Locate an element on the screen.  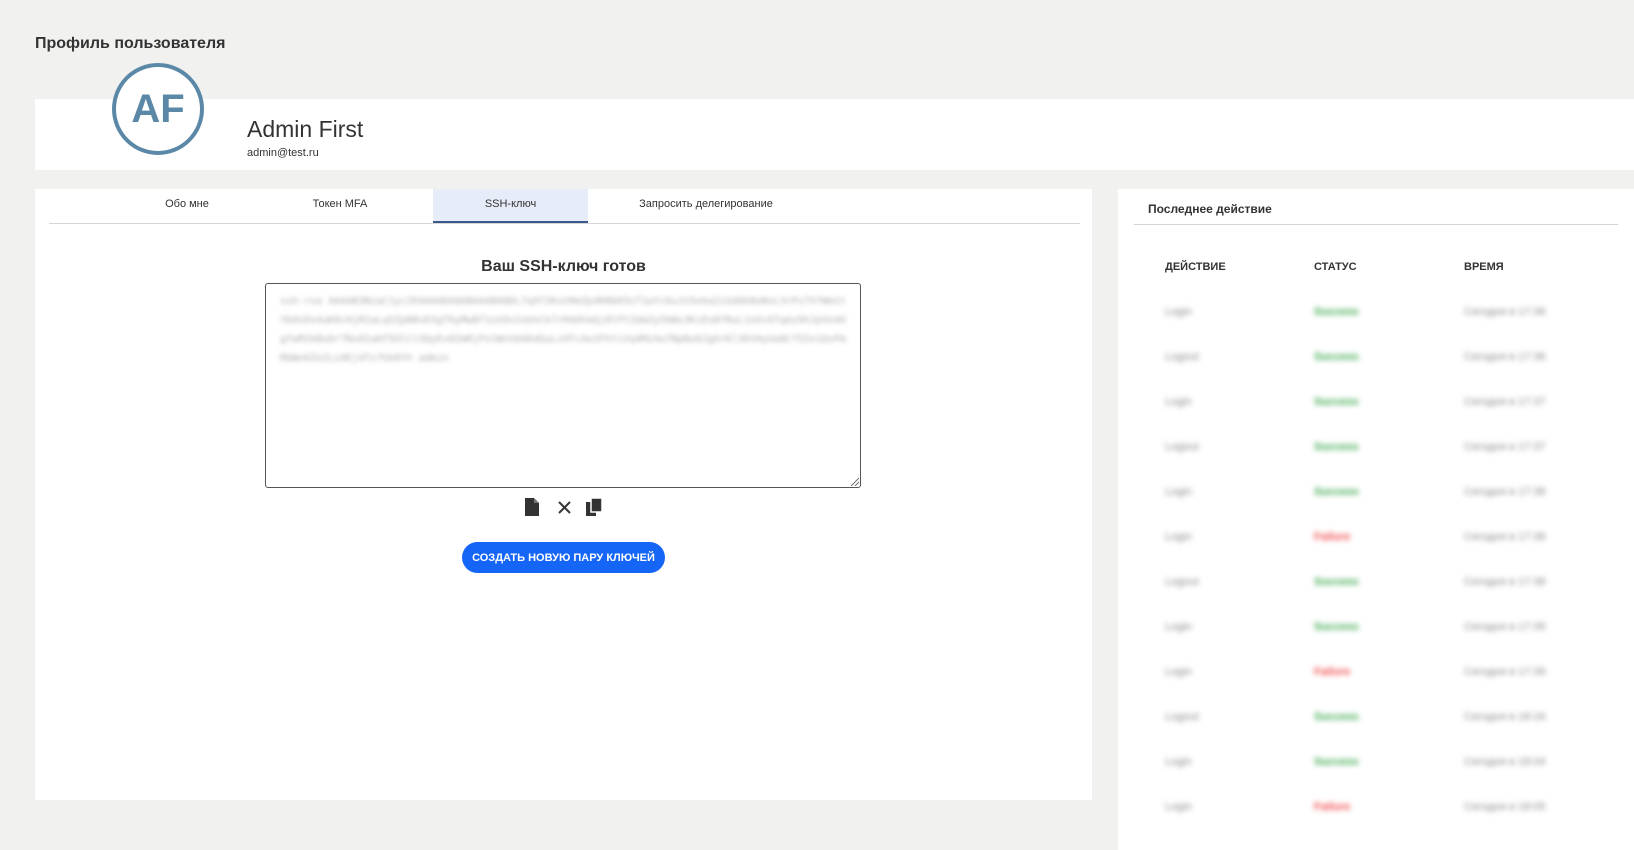
activity-row: Login Success Сегодня в 17:36 is located at coordinates (1376, 316).